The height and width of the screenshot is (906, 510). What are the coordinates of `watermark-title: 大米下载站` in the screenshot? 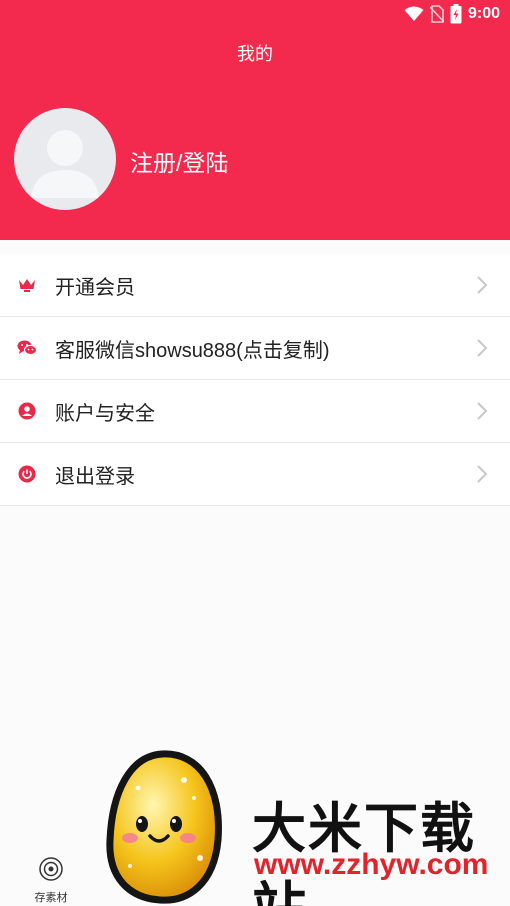 It's located at (364, 851).